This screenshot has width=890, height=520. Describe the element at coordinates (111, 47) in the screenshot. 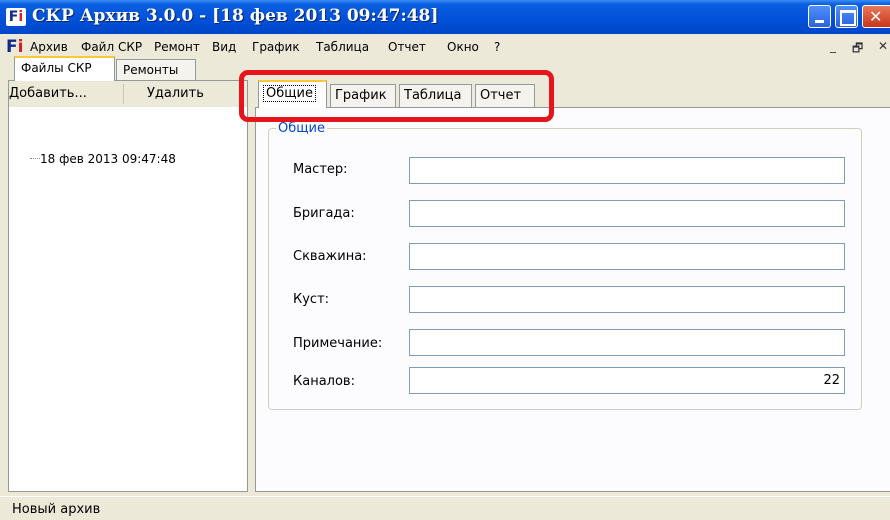

I see `menu-file-skr: Файл СКР` at that location.